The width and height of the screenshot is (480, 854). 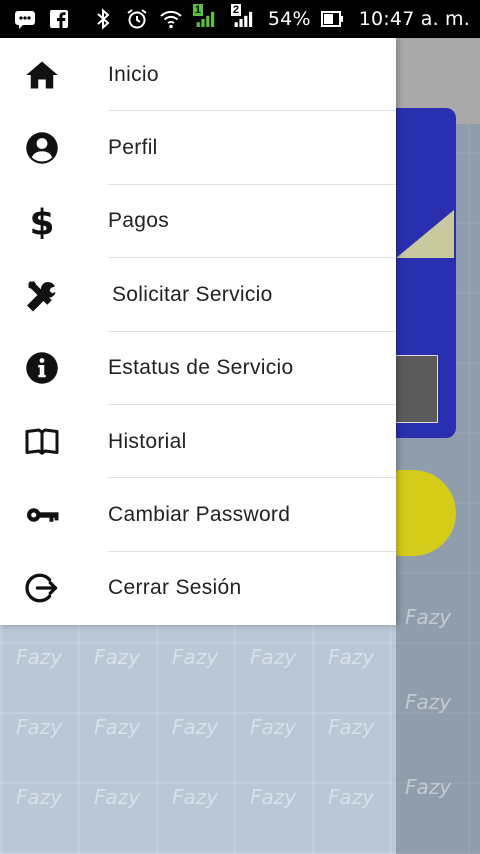 I want to click on sim2-label: 2, so click(x=236, y=10).